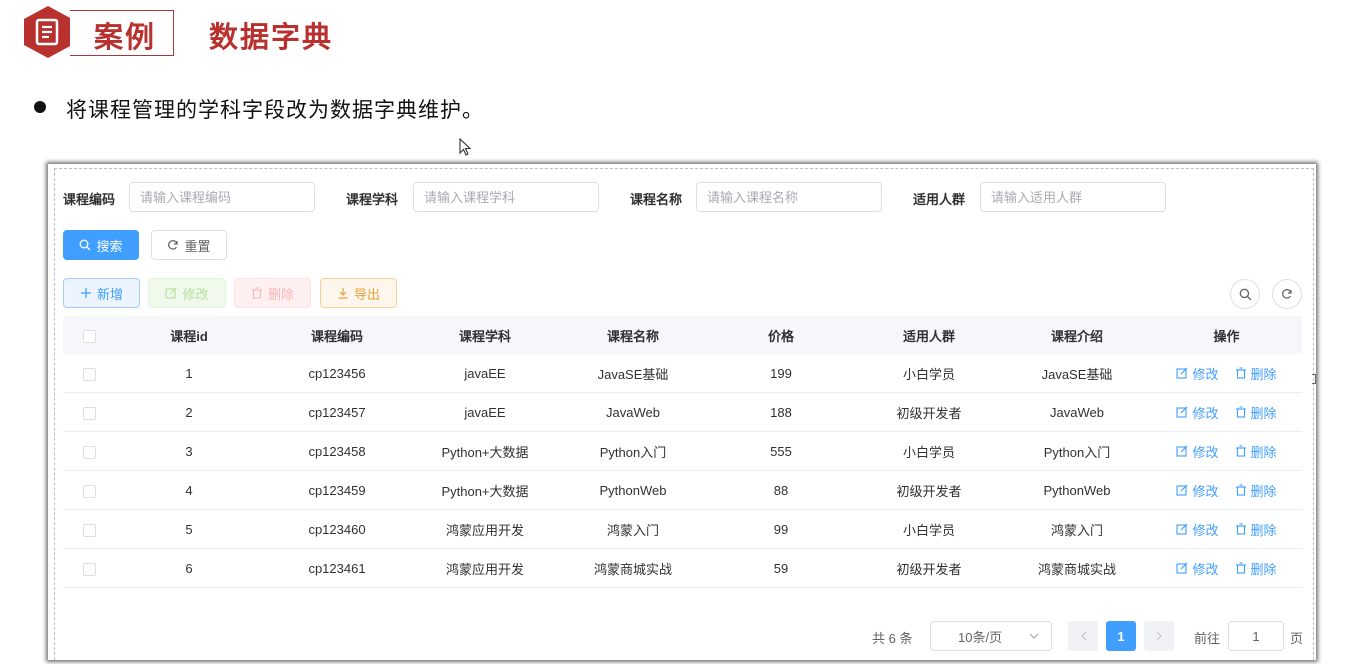 This screenshot has height=664, width=1352. Describe the element at coordinates (991, 636) in the screenshot. I see `page-size-select: 10条/页` at that location.